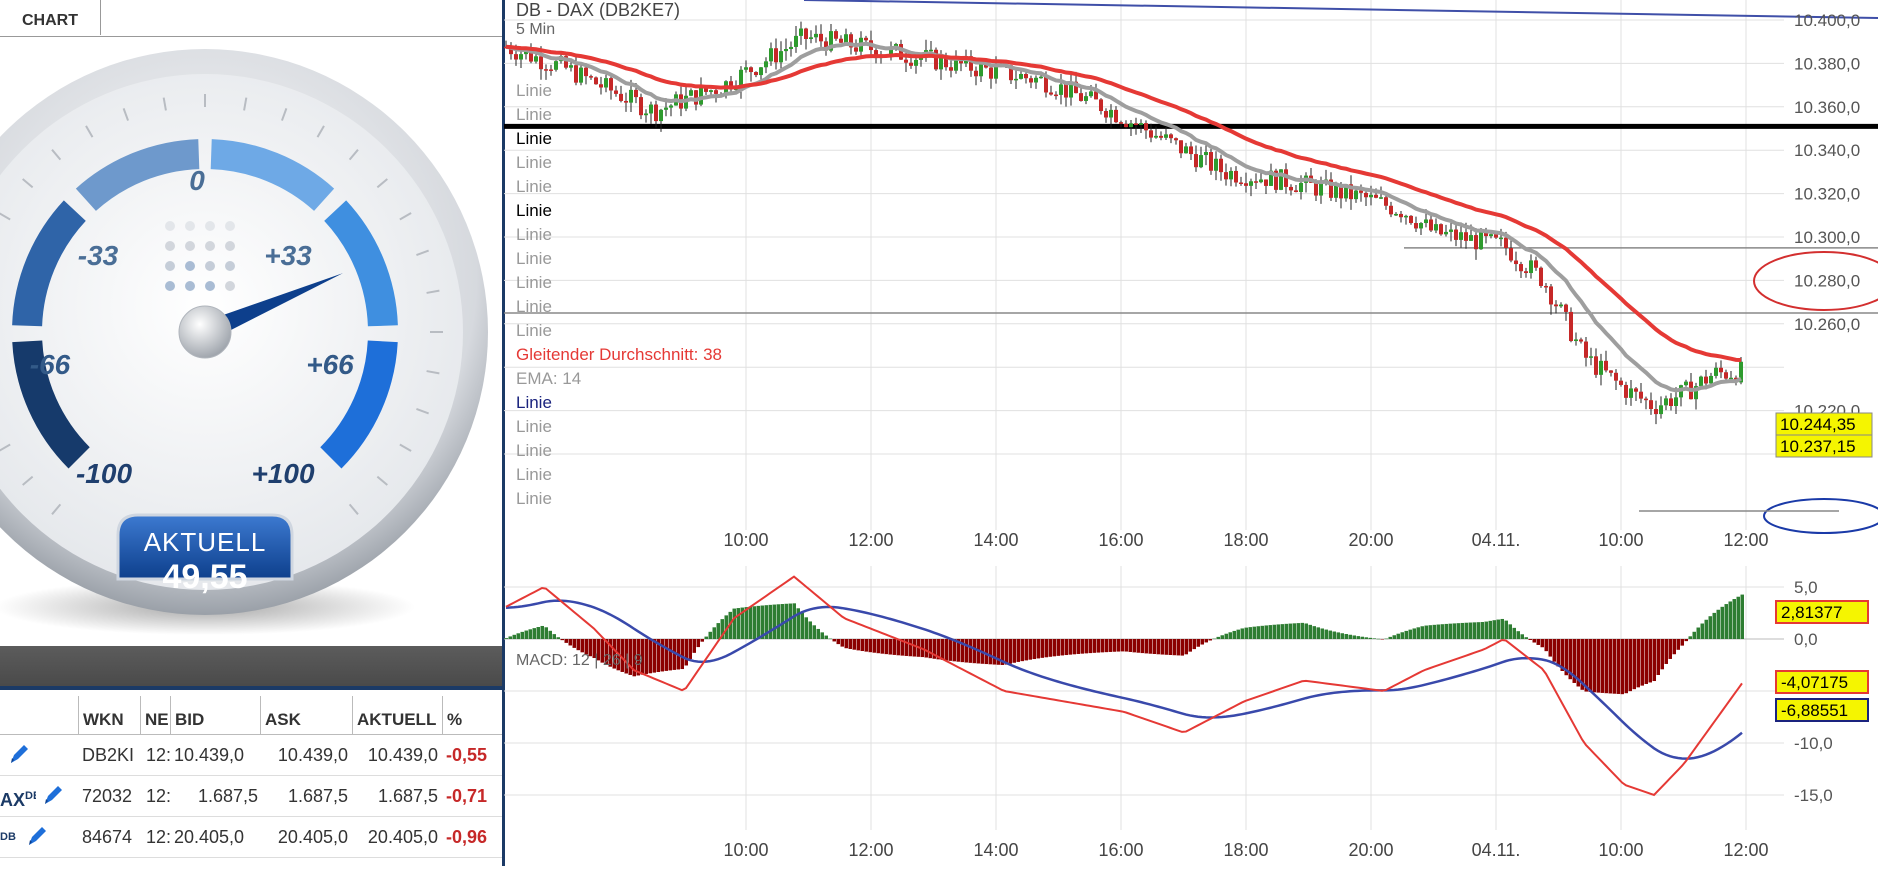 The image size is (1878, 890). What do you see at coordinates (870, 540) in the screenshot?
I see `time-axis-label: 12:00` at bounding box center [870, 540].